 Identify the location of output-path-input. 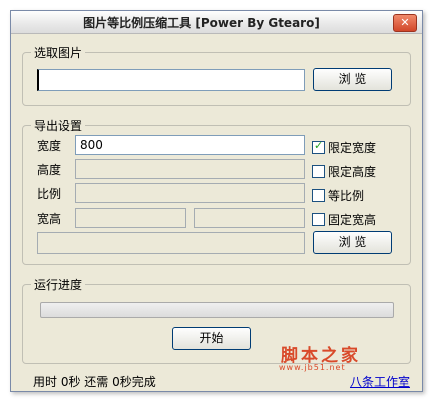
(171, 243).